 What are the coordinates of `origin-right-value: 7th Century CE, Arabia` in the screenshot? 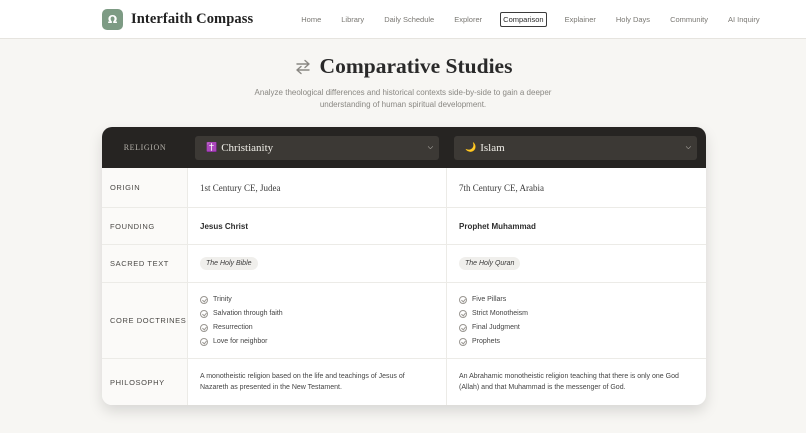 It's located at (501, 187).